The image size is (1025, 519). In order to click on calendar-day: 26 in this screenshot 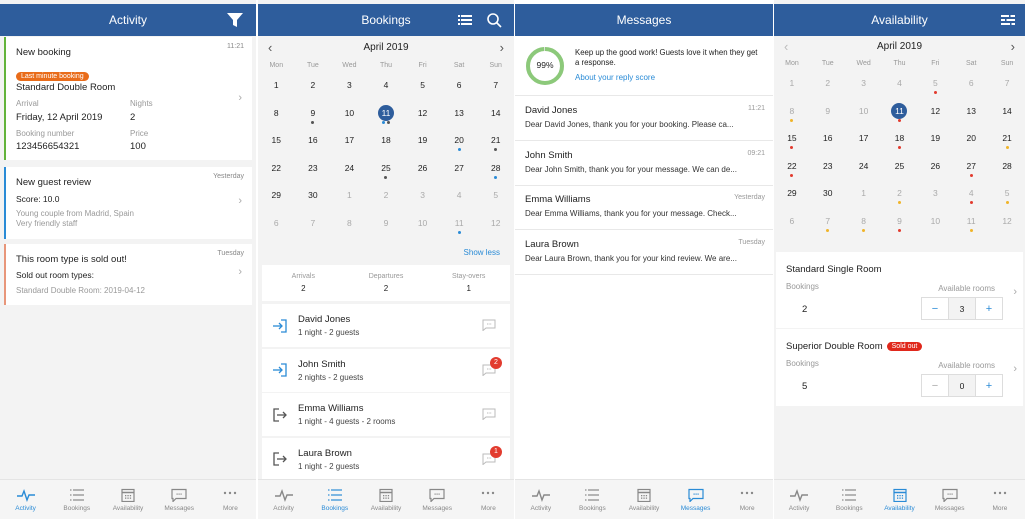, I will do `click(422, 170)`.